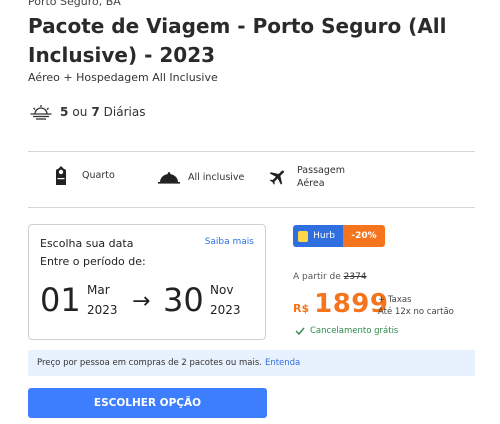 The height and width of the screenshot is (424, 500). Describe the element at coordinates (341, 304) in the screenshot. I see `current-price: R$ 1899` at that location.